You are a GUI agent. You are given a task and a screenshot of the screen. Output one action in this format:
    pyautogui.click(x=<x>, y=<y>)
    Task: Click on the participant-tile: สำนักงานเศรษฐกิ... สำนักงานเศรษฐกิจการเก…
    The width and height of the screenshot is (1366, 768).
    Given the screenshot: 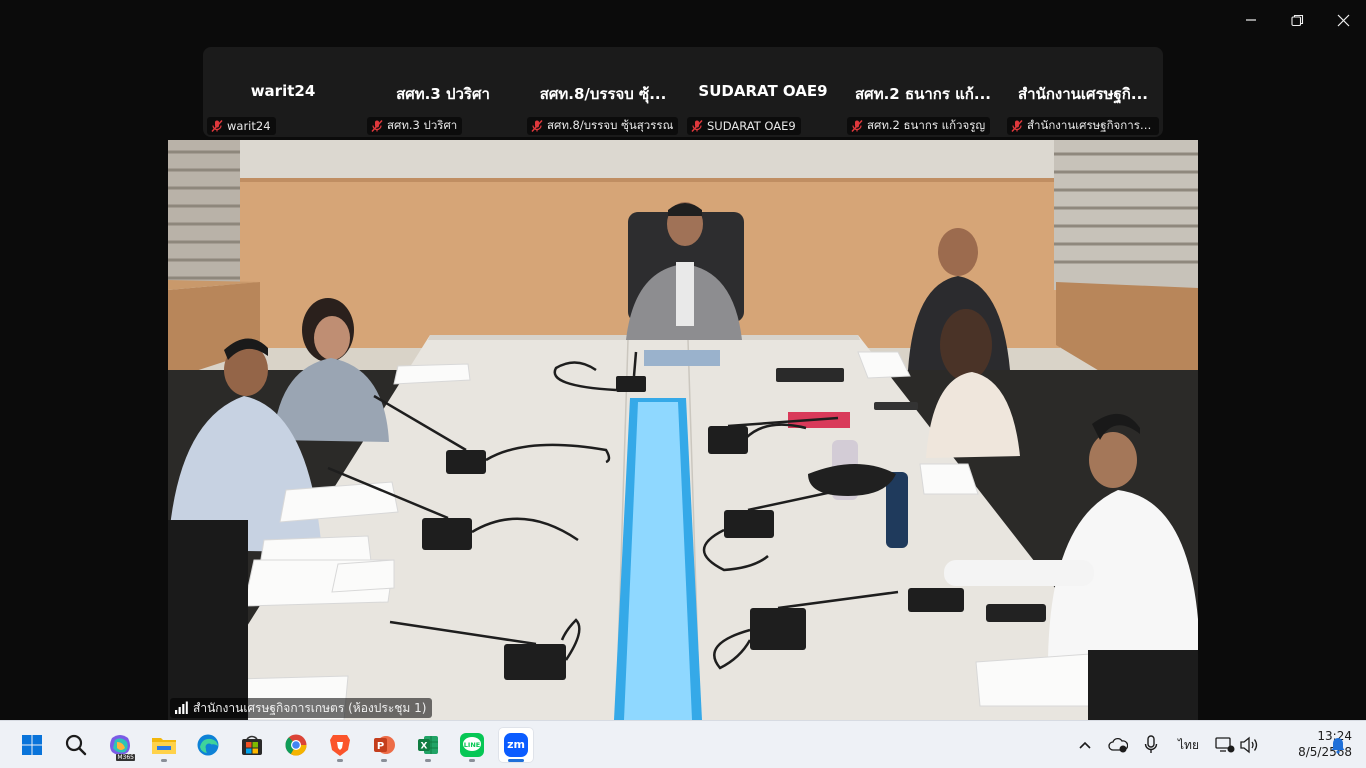 What is the action you would take?
    pyautogui.click(x=1083, y=92)
    